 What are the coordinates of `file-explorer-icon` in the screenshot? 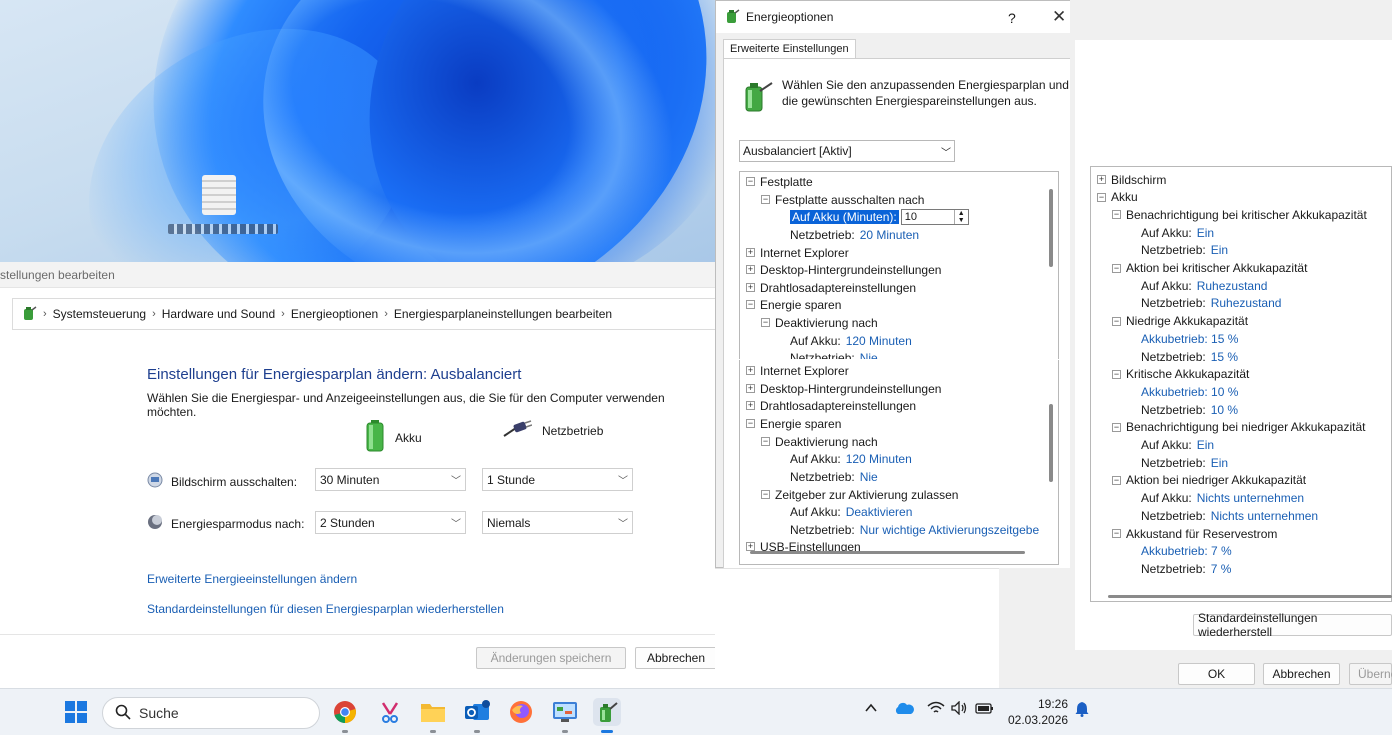 It's located at (433, 712).